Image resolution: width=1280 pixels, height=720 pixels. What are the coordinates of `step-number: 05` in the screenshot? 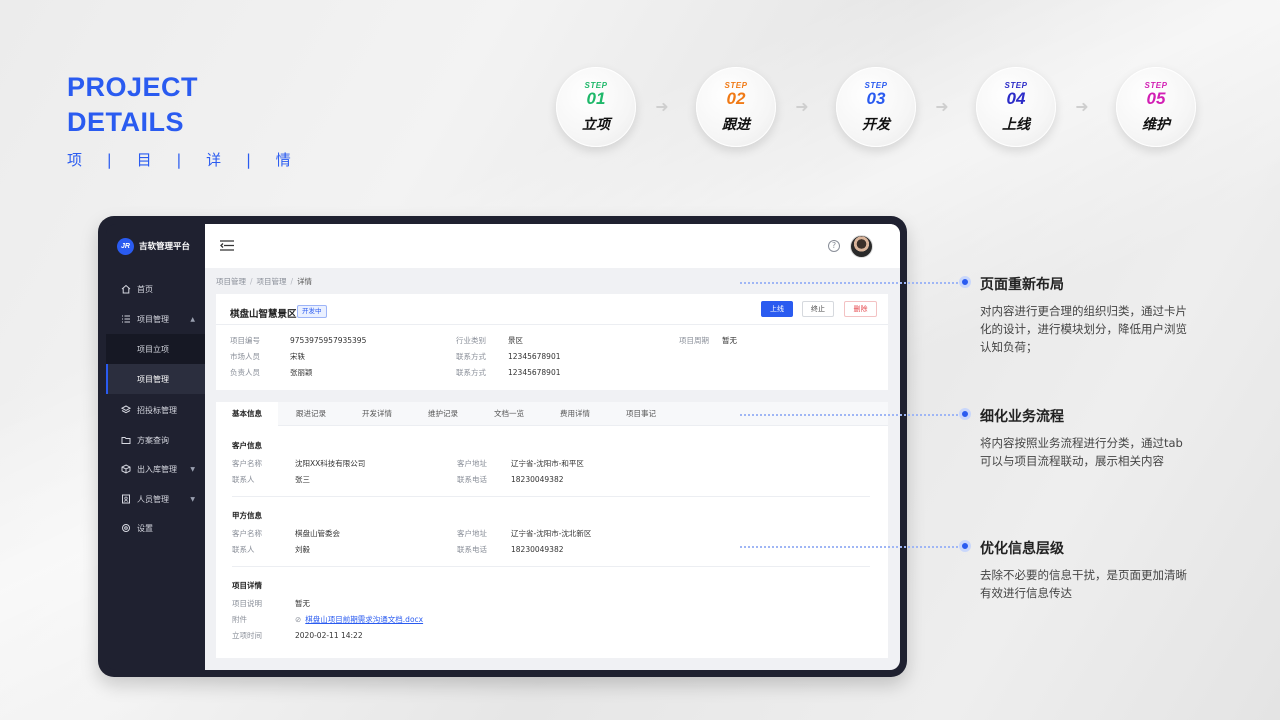 It's located at (1156, 98).